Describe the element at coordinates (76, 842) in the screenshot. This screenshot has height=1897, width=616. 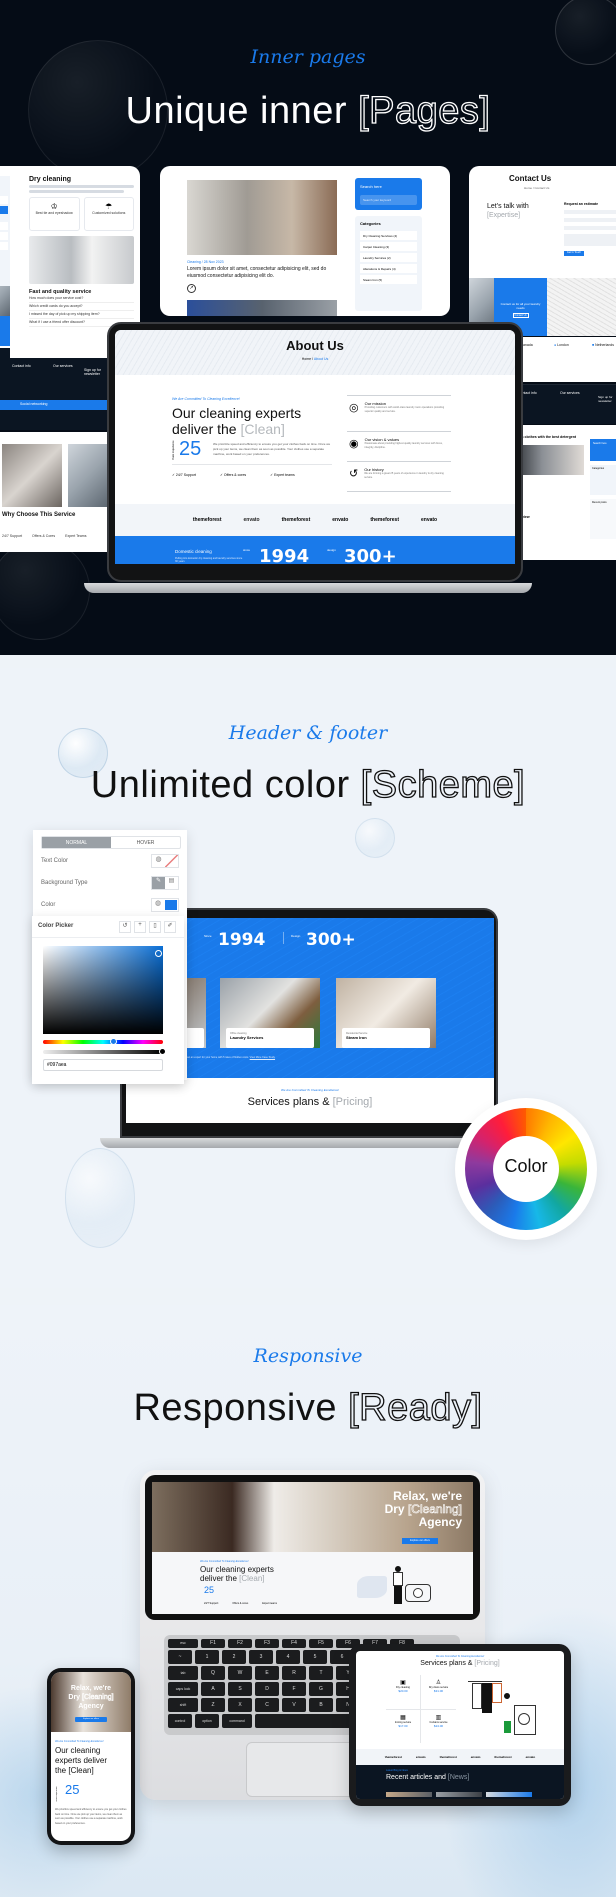
I see `tab-normal: NORMAL` at that location.